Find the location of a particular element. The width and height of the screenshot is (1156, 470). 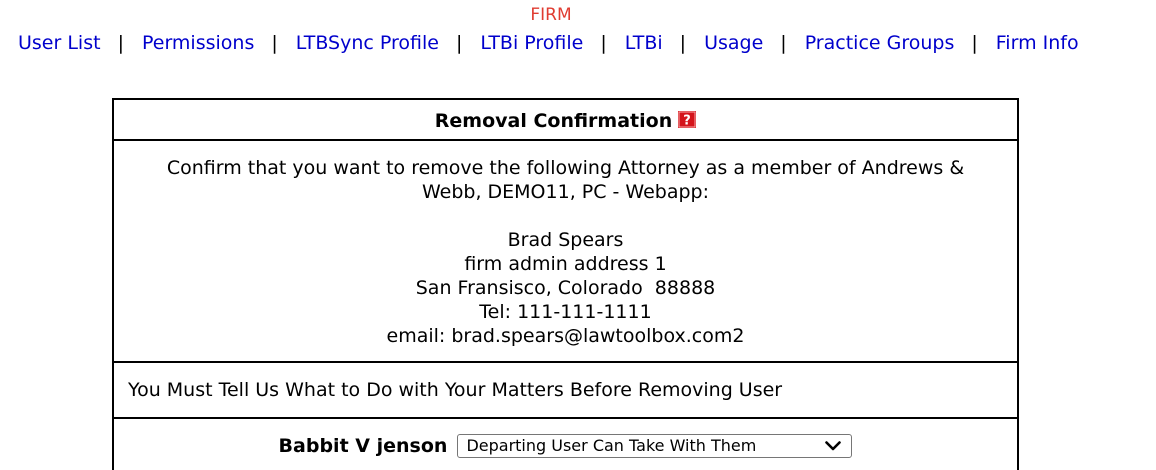

section-title: FIRM is located at coordinates (551, 15).